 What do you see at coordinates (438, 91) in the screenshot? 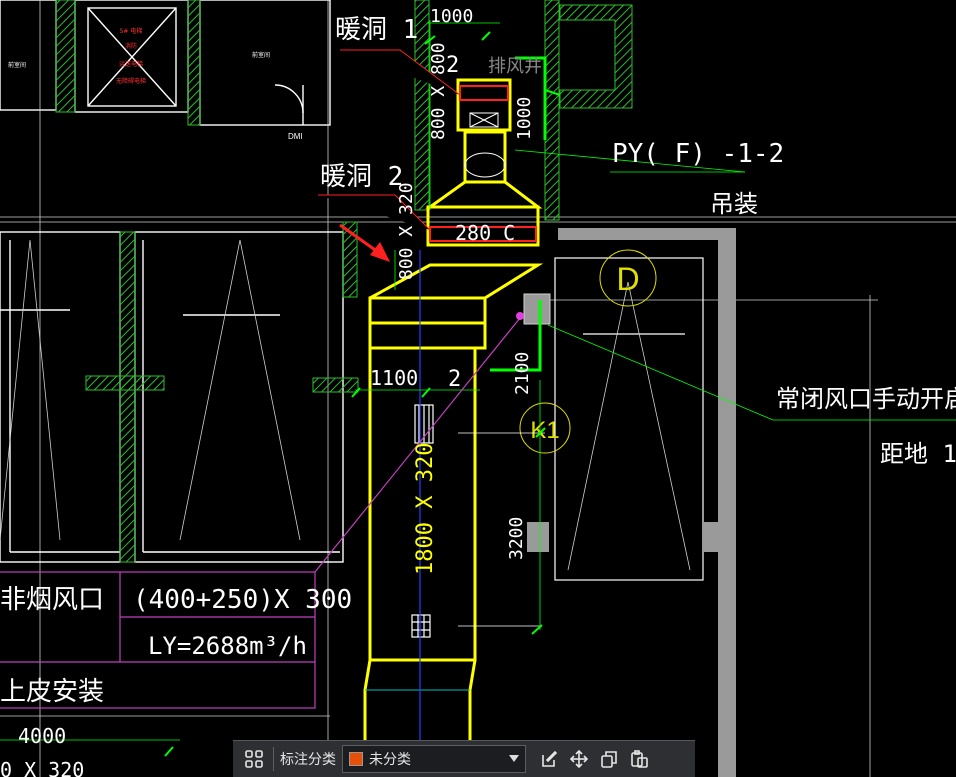
I see `dim-800x800: 800 X 800` at bounding box center [438, 91].